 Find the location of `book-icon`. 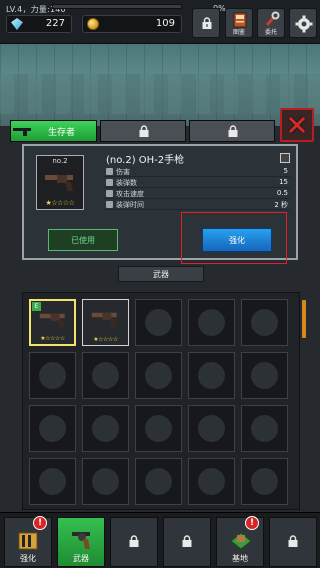

book-icon is located at coordinates (240, 20).